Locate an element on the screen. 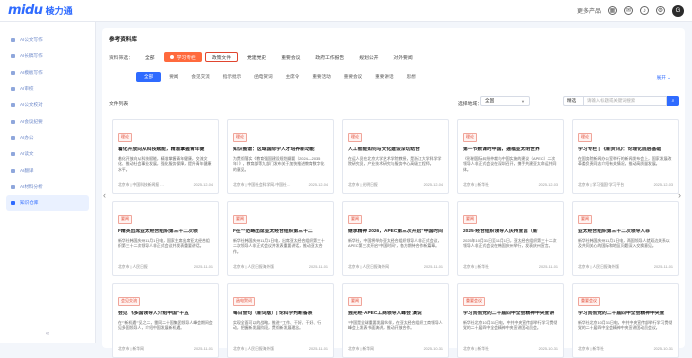 The height and width of the screenshot is (358, 692). filter-study-column: 学习专栏 is located at coordinates (182, 57).